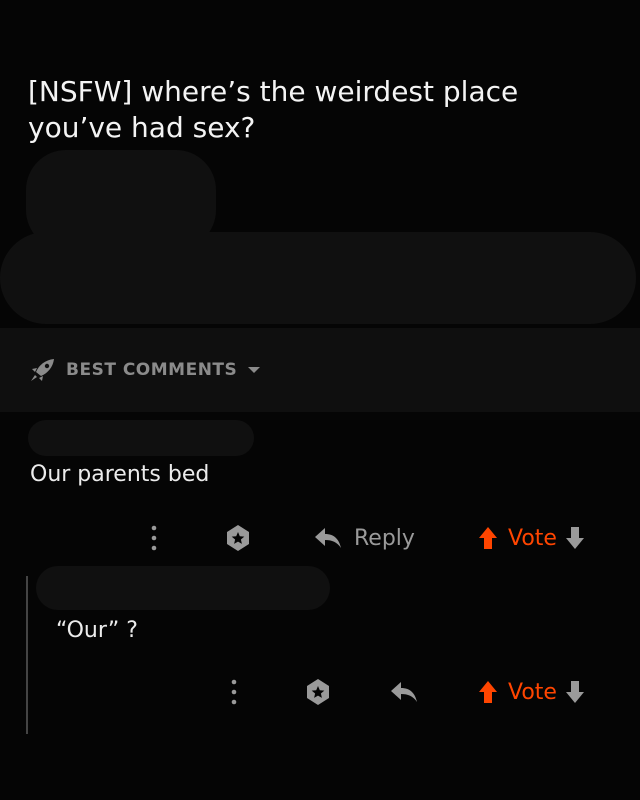 Image resolution: width=640 pixels, height=800 pixels. What do you see at coordinates (384, 538) in the screenshot?
I see `reply-label: Reply` at bounding box center [384, 538].